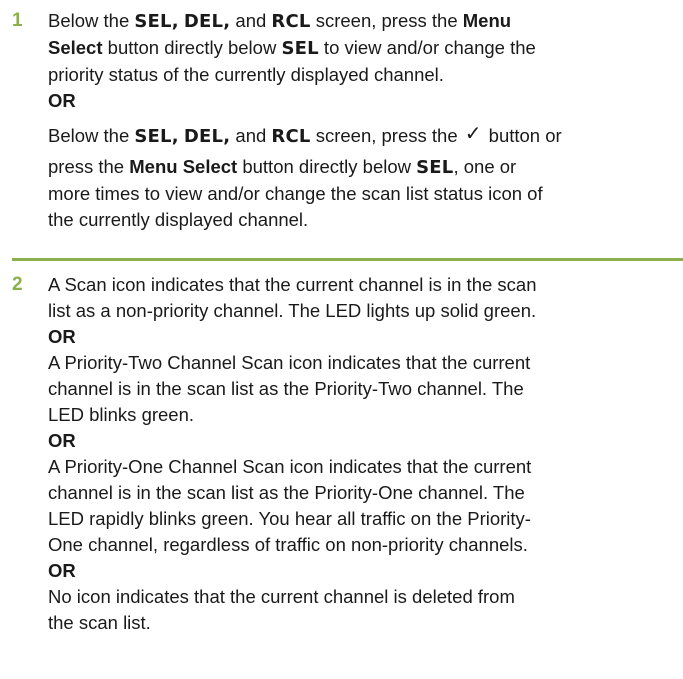 The width and height of the screenshot is (683, 679). What do you see at coordinates (183, 166) in the screenshot?
I see `menu-select-label: Menu Select` at bounding box center [183, 166].